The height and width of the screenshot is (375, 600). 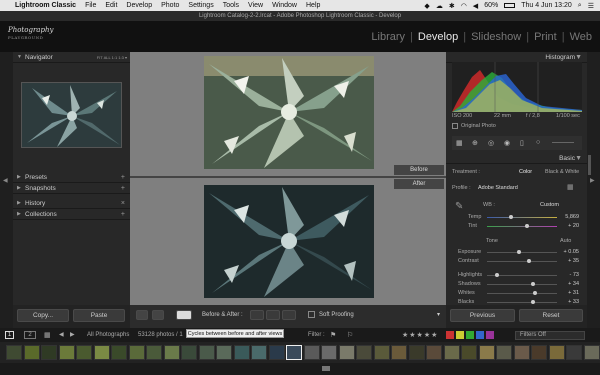 I want to click on exposure-value: + 0.05, so click(x=568, y=252).